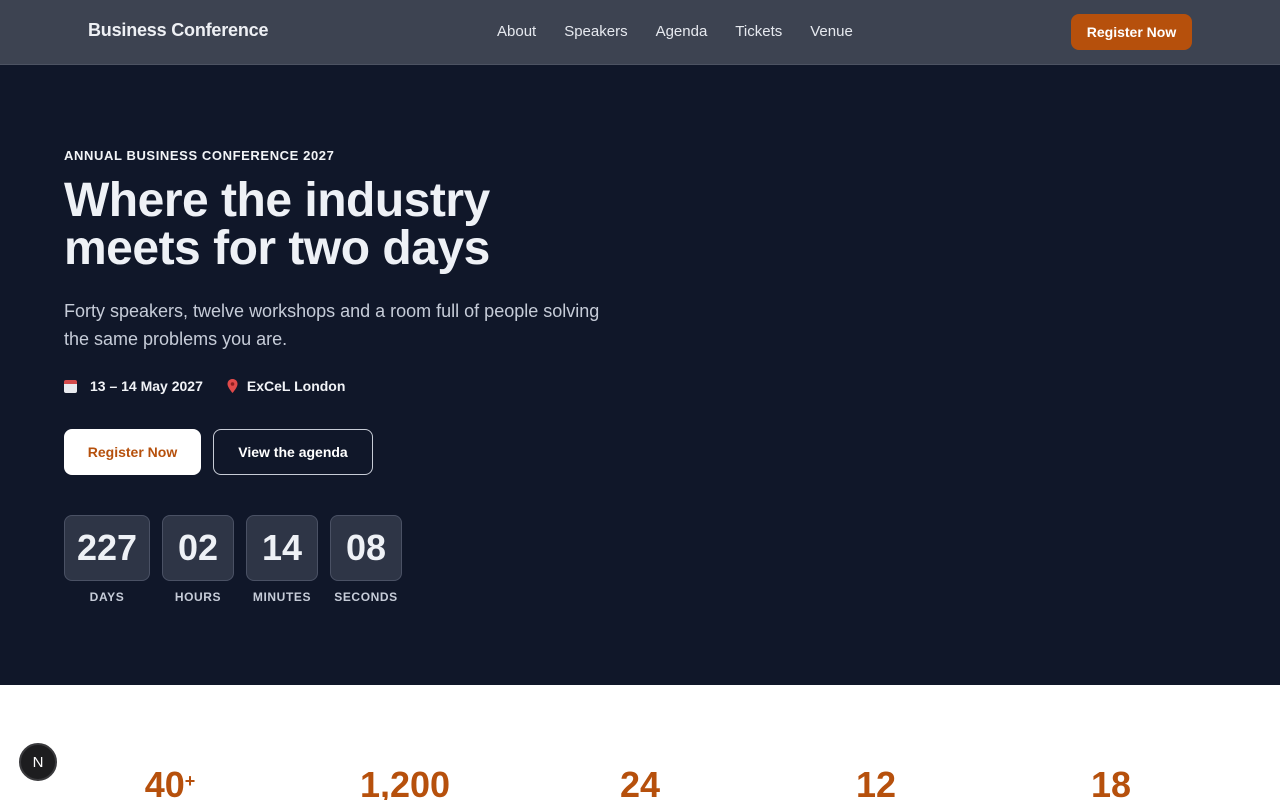  I want to click on headline-line-1: Where the industry, so click(277, 200).